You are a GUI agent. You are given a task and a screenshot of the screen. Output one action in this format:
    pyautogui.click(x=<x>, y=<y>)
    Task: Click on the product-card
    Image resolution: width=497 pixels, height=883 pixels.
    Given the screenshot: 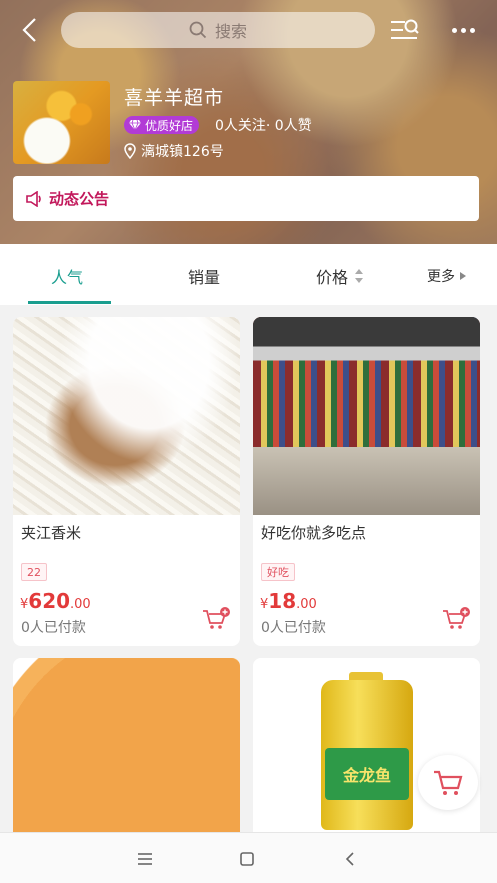 What is the action you would take?
    pyautogui.click(x=126, y=745)
    